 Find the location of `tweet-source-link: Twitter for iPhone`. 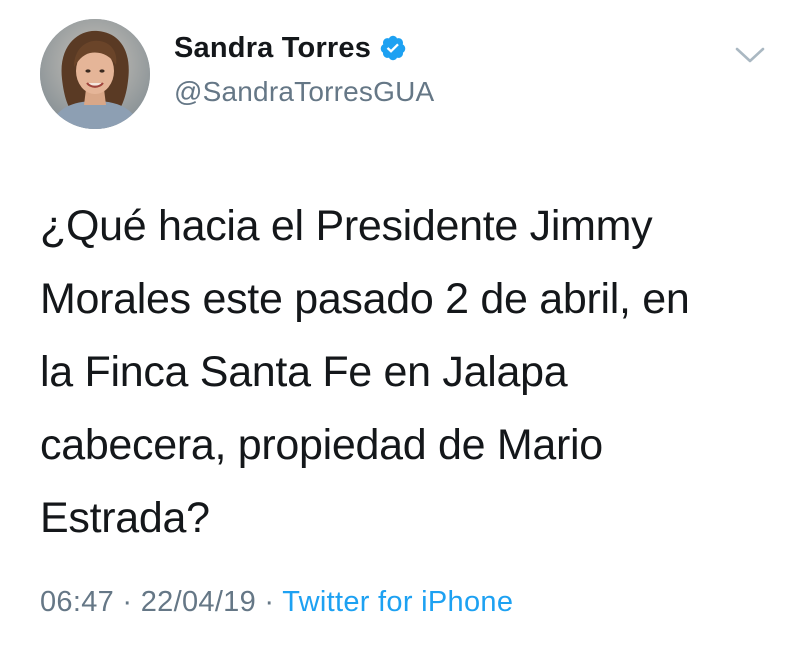

tweet-source-link: Twitter for iPhone is located at coordinates (397, 602).